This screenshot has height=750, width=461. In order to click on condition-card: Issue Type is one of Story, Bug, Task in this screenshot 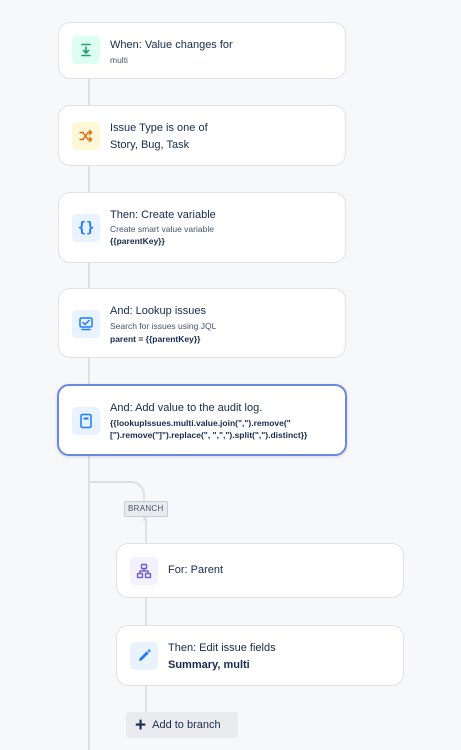, I will do `click(202, 135)`.